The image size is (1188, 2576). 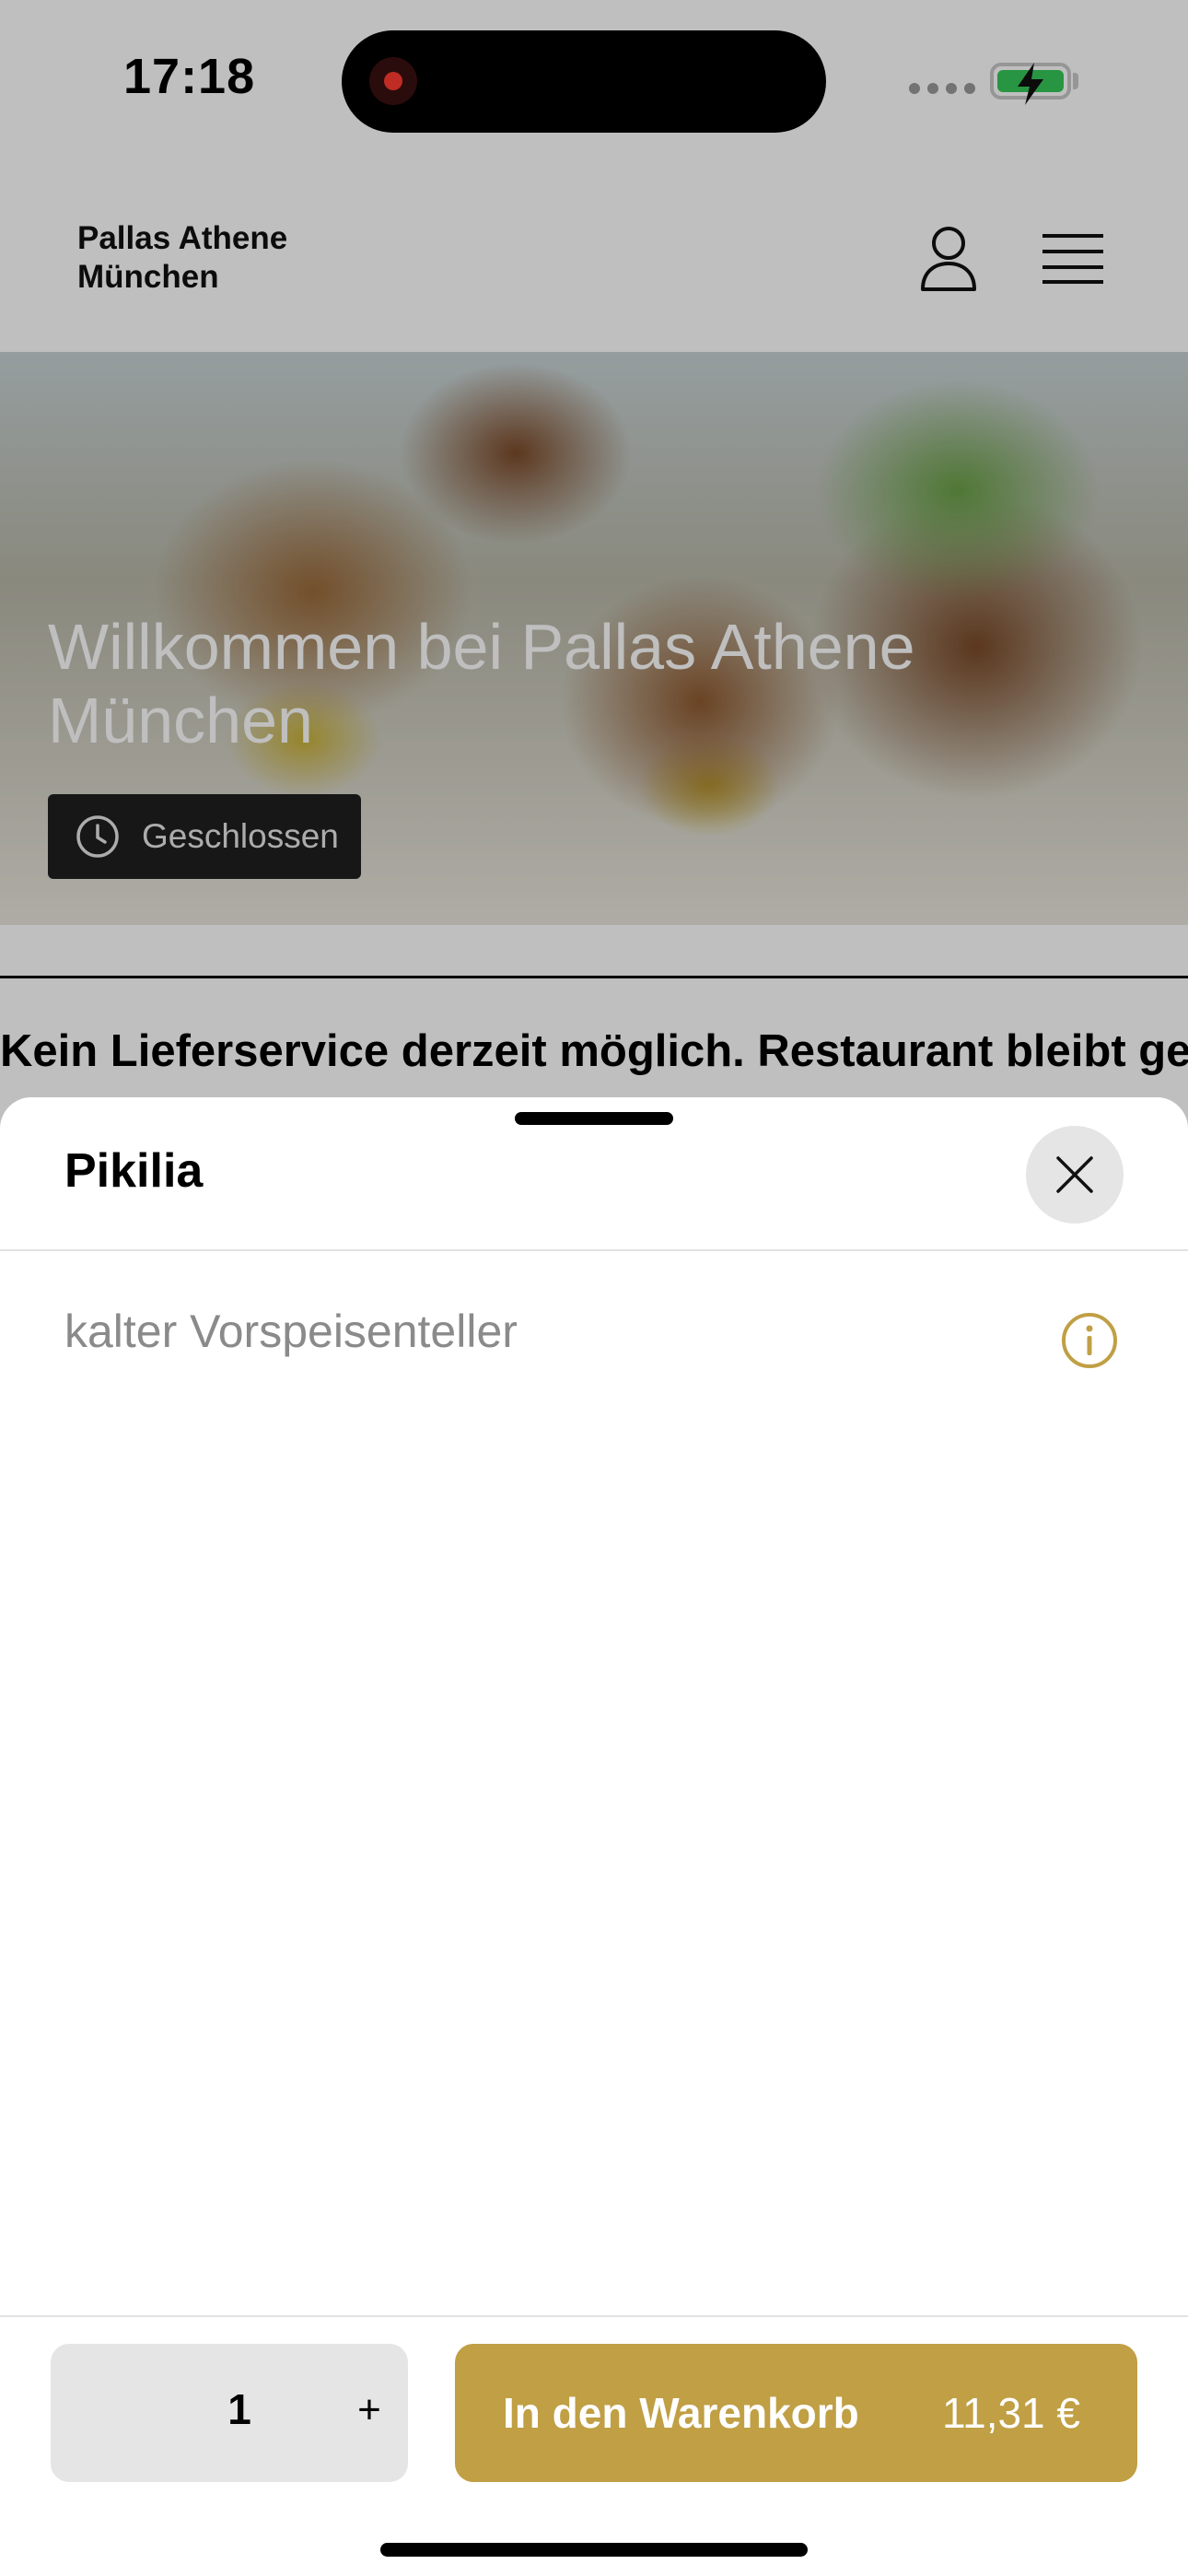 What do you see at coordinates (134, 1171) in the screenshot?
I see `product-title: Pikilia` at bounding box center [134, 1171].